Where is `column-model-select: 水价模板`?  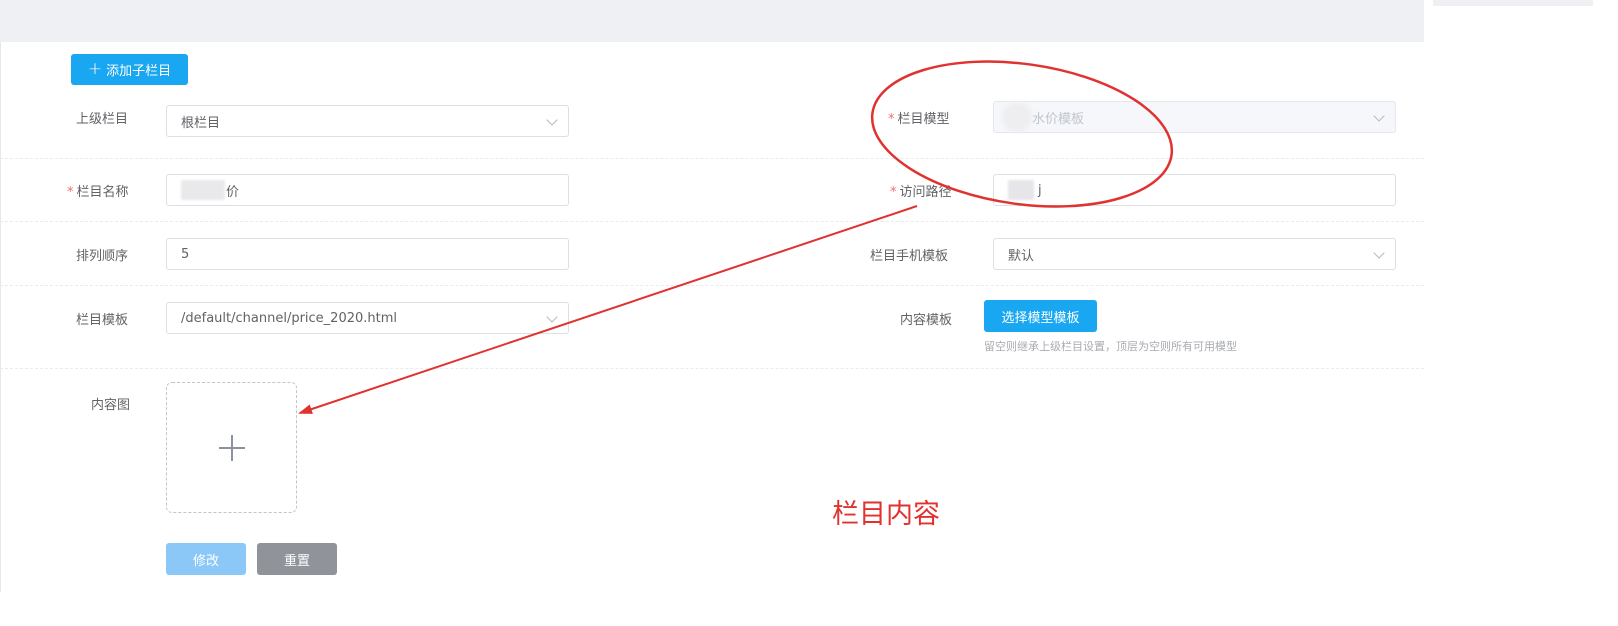 column-model-select: 水价模板 is located at coordinates (1194, 117).